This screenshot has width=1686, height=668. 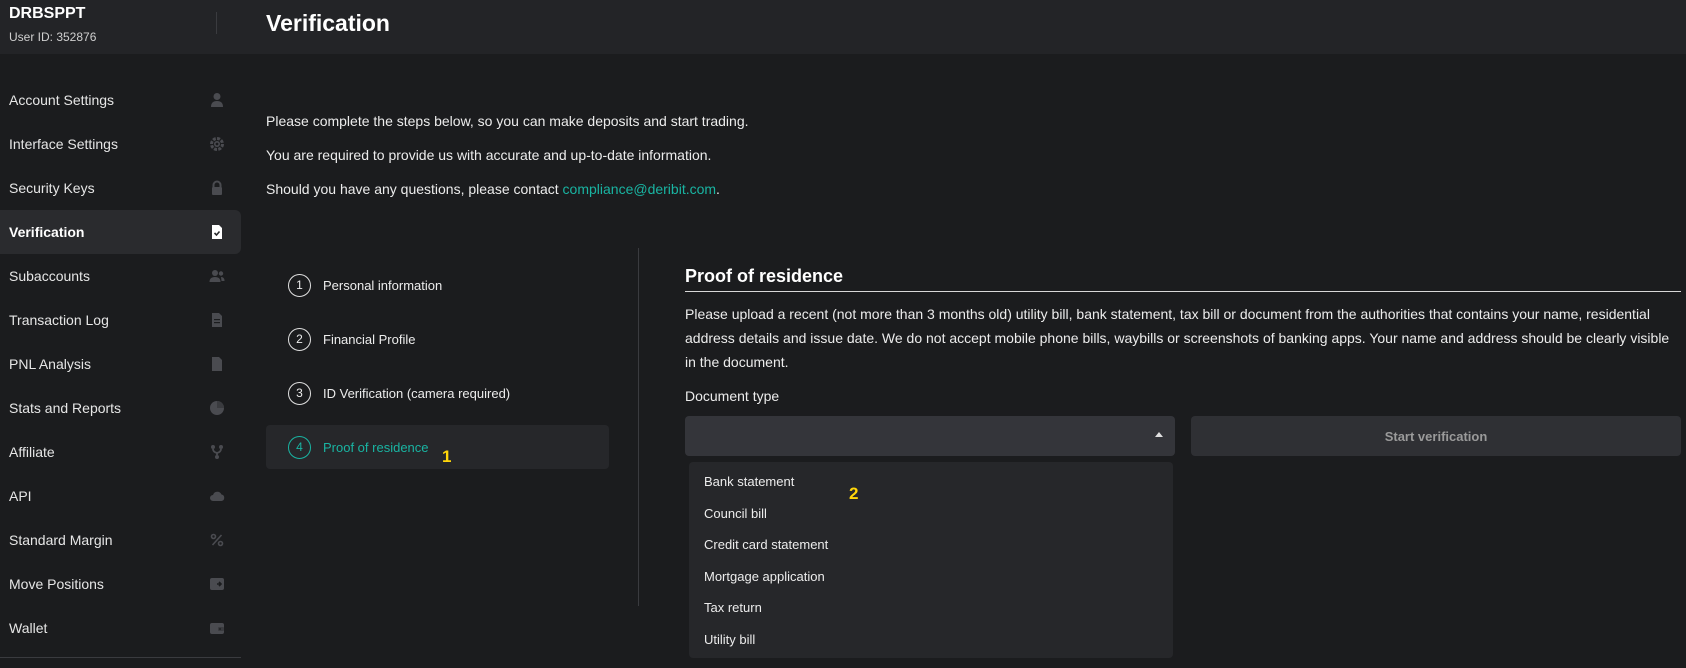 What do you see at coordinates (376, 447) in the screenshot?
I see `step-label: Proof of residence` at bounding box center [376, 447].